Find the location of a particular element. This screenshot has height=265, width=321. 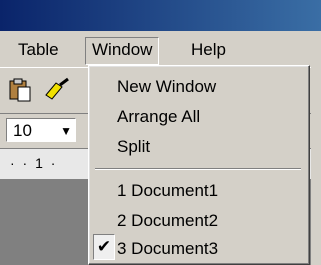

menu-item-document2: 2 Document2 is located at coordinates (167, 221).